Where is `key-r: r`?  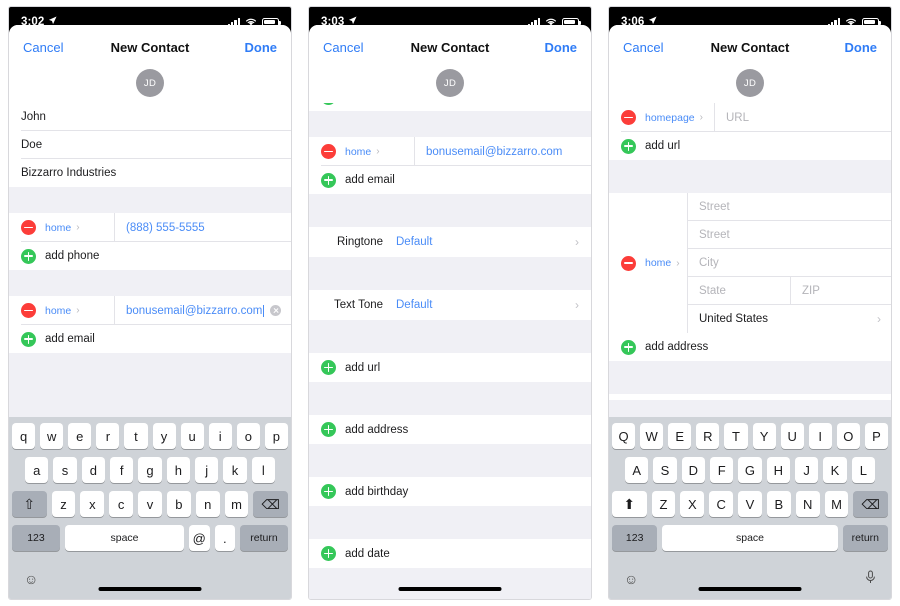 key-r: r is located at coordinates (108, 436).